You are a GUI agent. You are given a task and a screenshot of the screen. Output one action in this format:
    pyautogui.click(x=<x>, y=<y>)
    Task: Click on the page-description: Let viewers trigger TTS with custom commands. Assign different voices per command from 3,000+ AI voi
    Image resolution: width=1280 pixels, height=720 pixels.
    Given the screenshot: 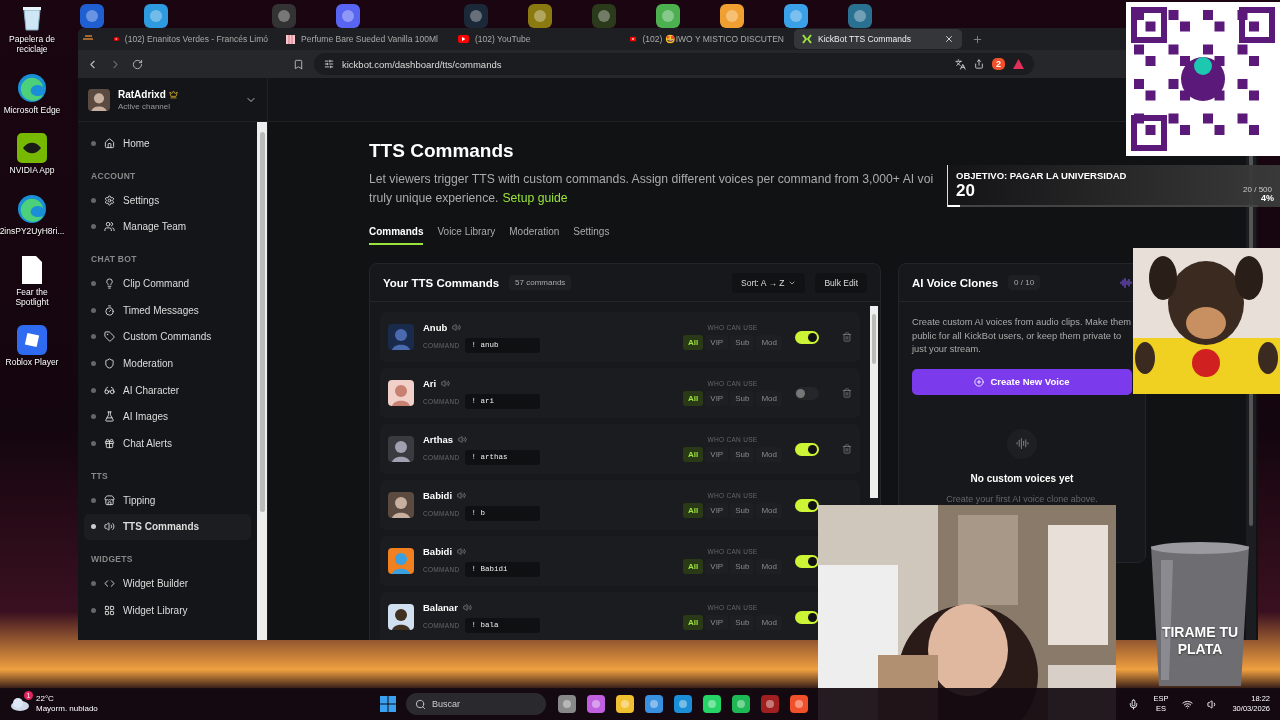 What is the action you would take?
    pyautogui.click(x=651, y=179)
    